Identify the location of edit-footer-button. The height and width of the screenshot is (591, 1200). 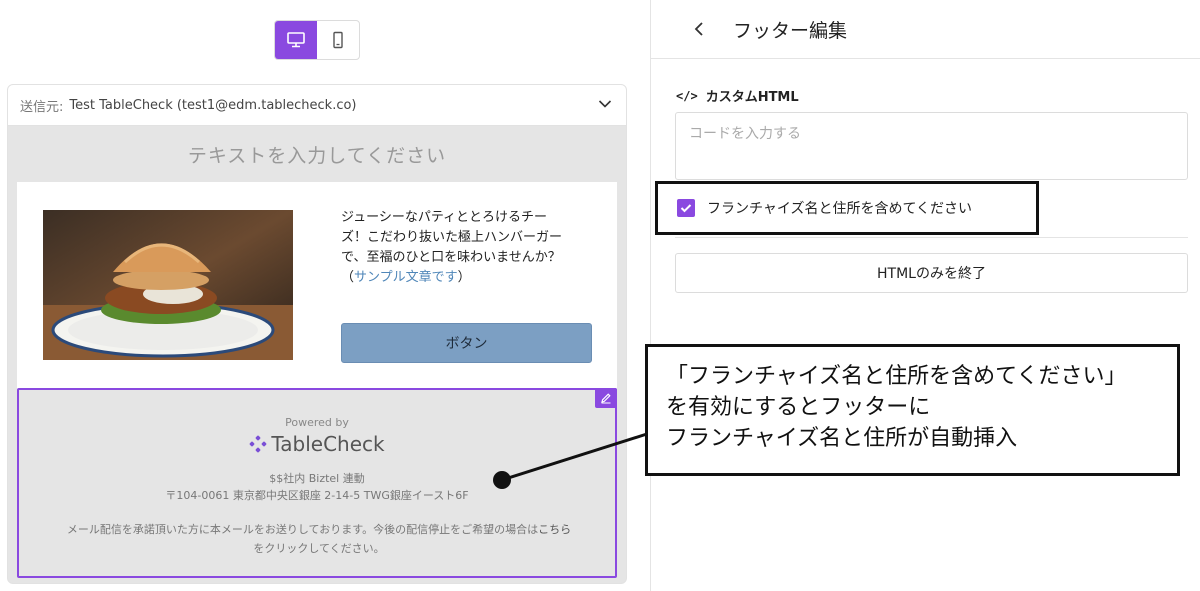
(606, 398).